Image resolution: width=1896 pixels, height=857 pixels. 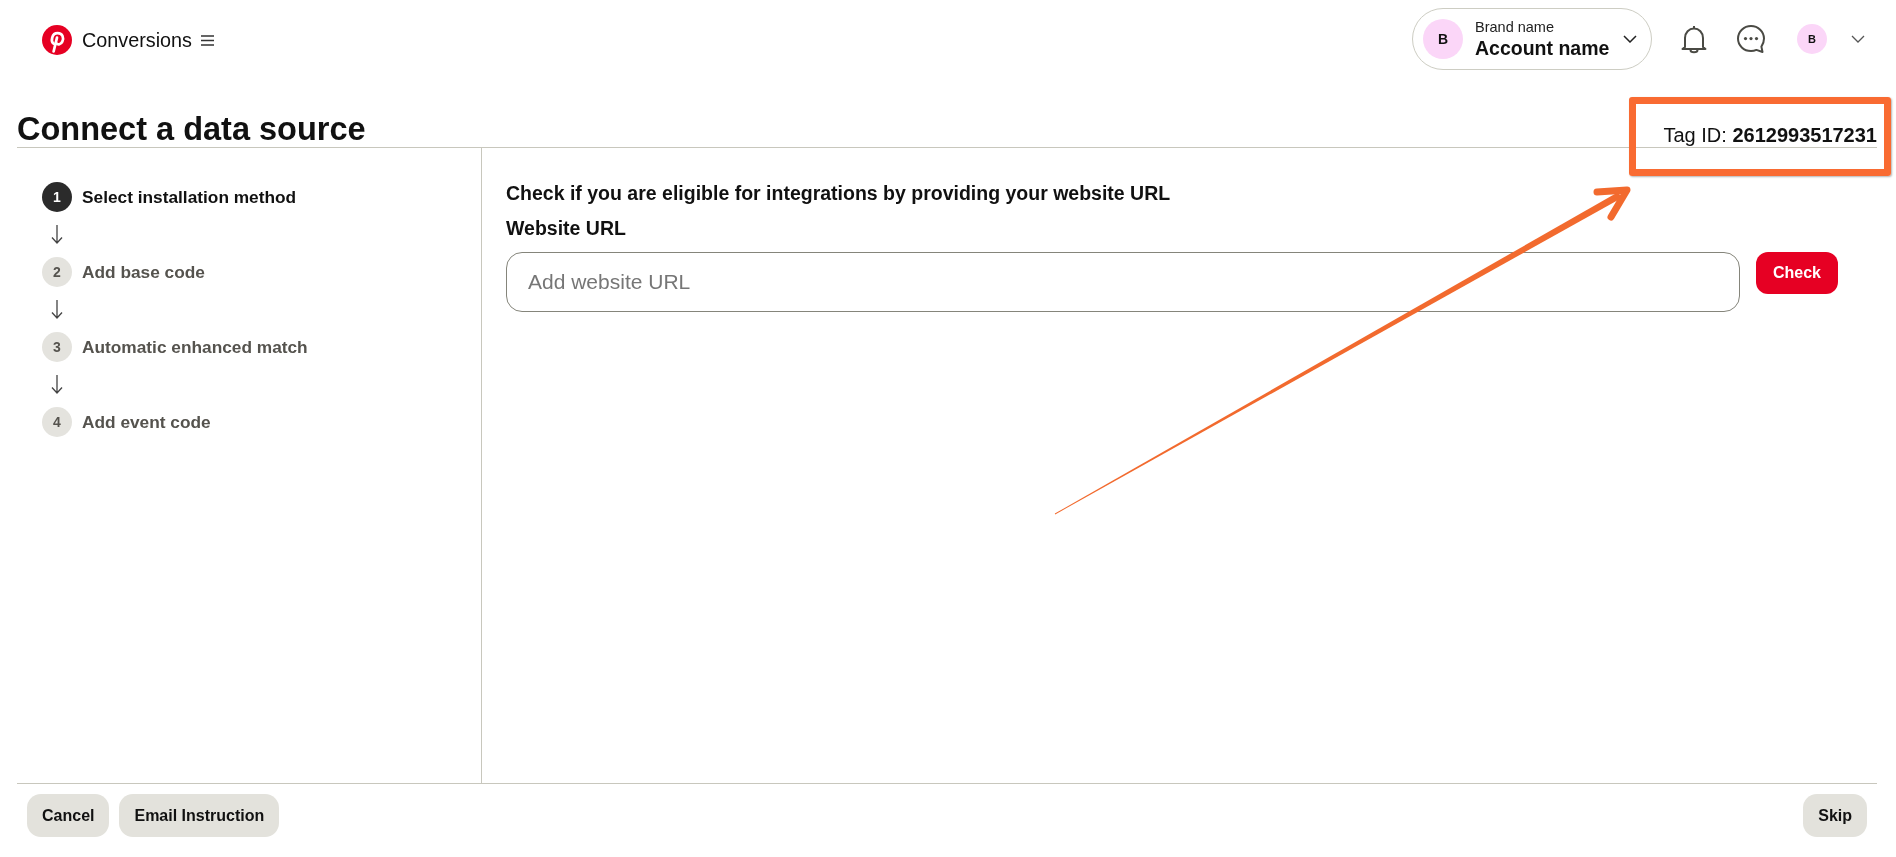 What do you see at coordinates (1443, 39) in the screenshot?
I see `account-avatar: B` at bounding box center [1443, 39].